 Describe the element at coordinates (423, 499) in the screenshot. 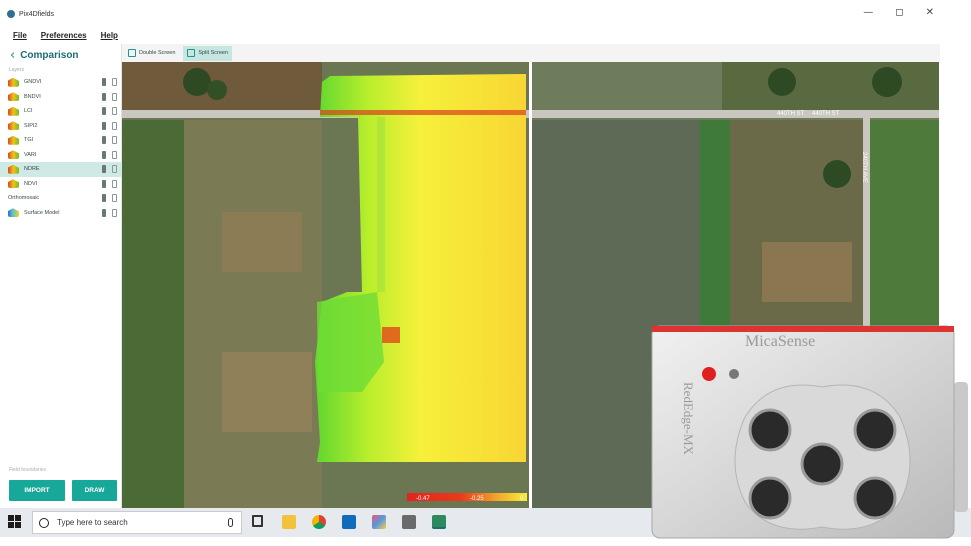

I see `legend-min: -0.47` at that location.